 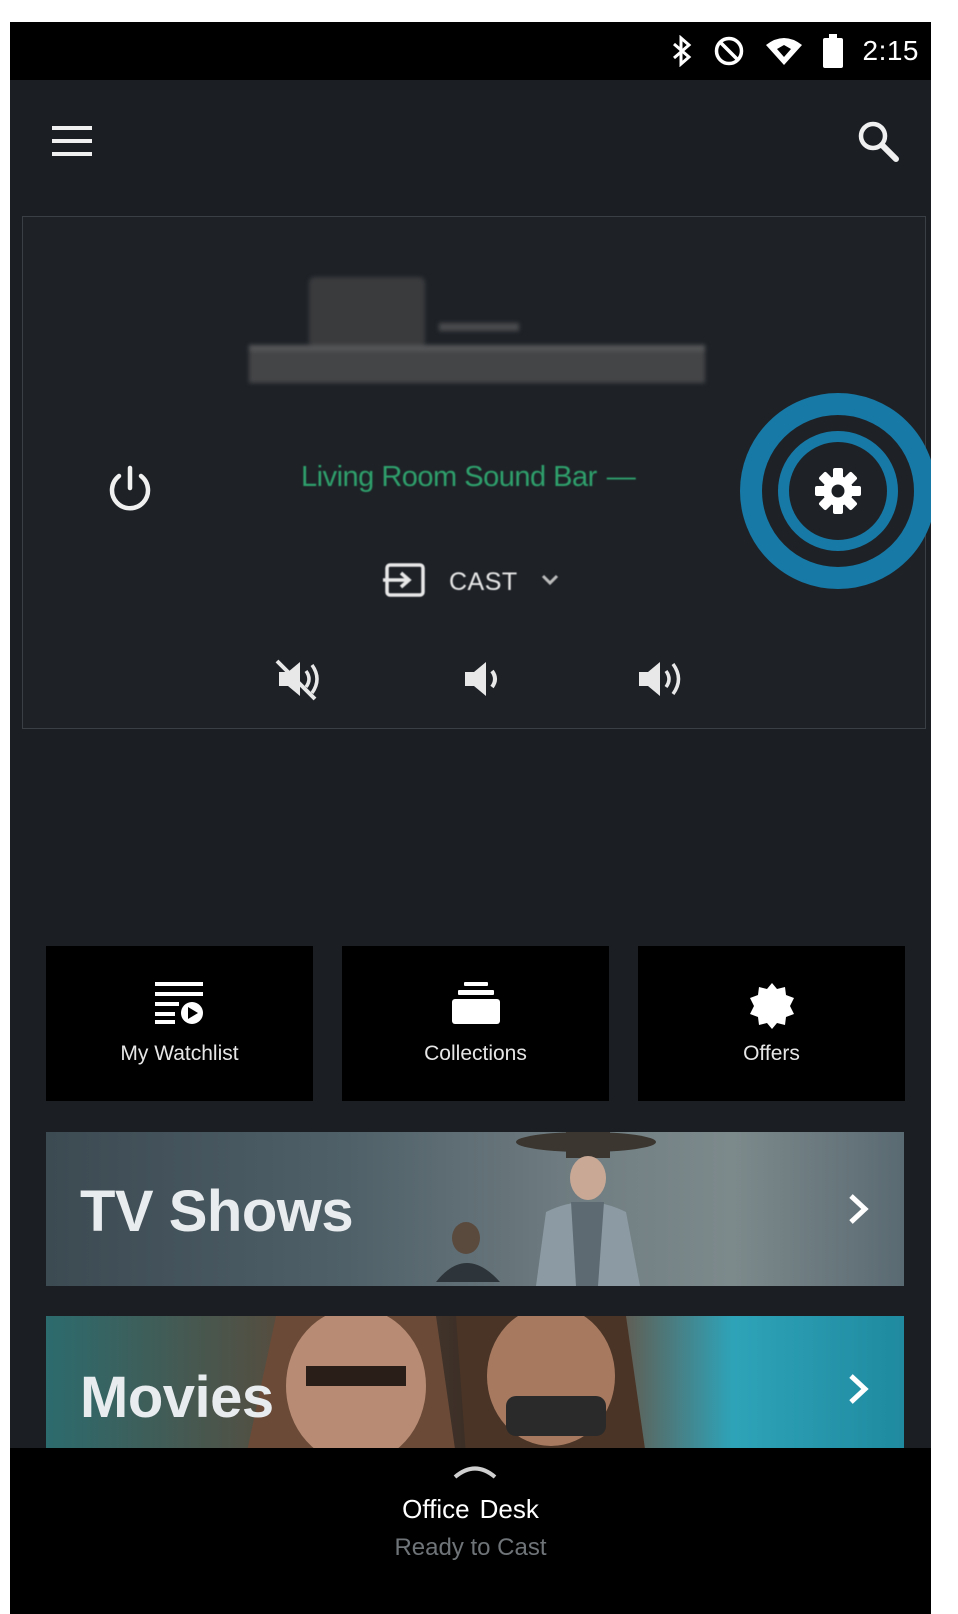 I want to click on banner-tv-shows: TV Shows, so click(x=475, y=1209).